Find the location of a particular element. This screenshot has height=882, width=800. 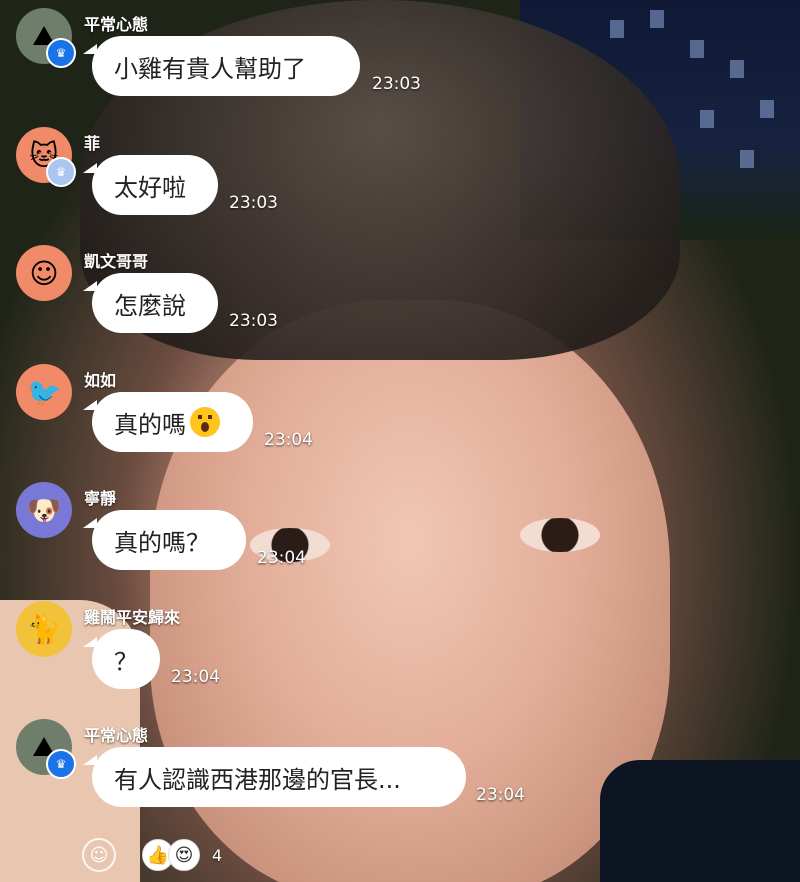

dog-avatar-icon: 🐶 is located at coordinates (44, 510).